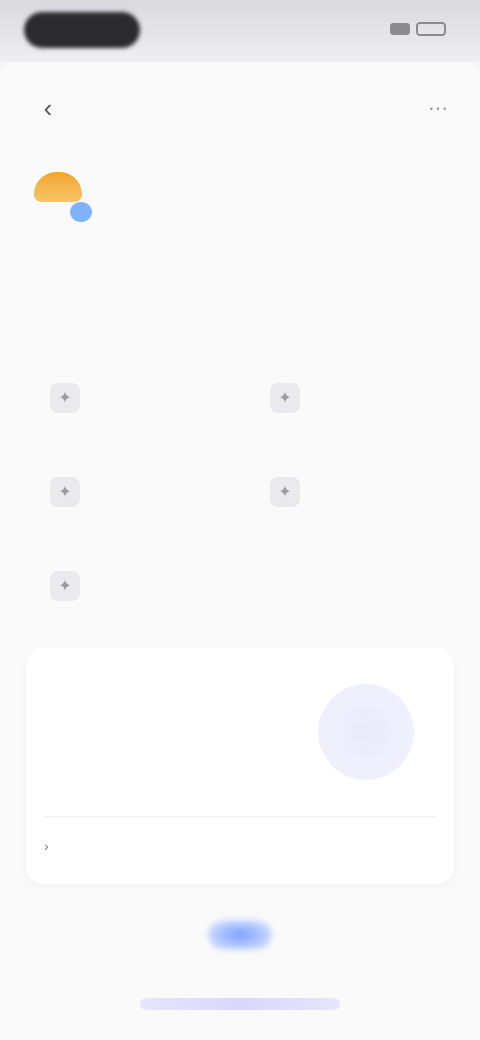 This screenshot has width=480, height=1040. Describe the element at coordinates (400, 29) in the screenshot. I see `signal-icon` at that location.